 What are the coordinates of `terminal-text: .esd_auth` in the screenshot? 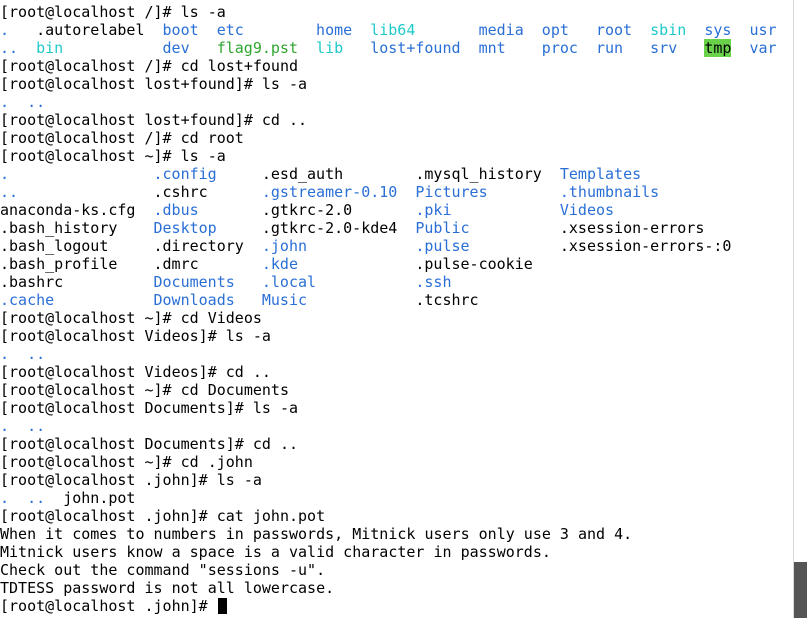 It's located at (302, 174).